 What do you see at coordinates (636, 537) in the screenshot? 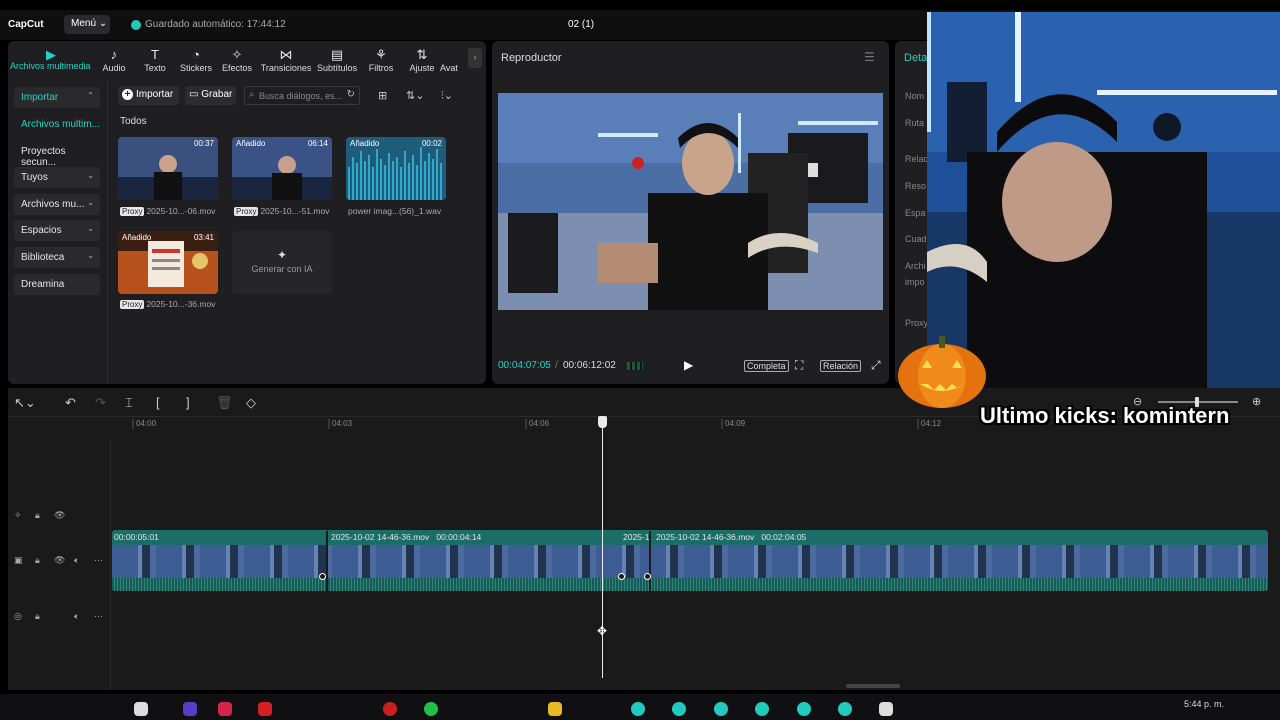
I see `clip-label: 2025-1` at bounding box center [636, 537].